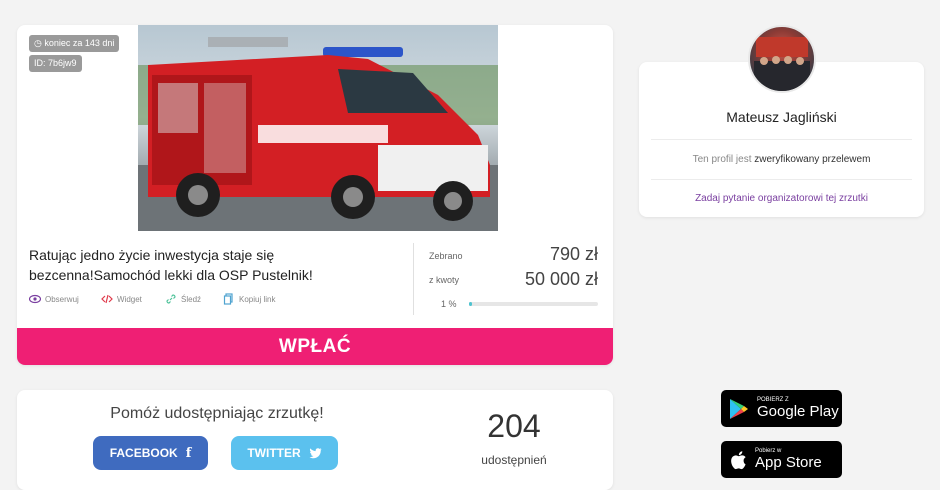 The width and height of the screenshot is (940, 490). I want to click on share-title: Pomóż udostępniając zrzutkę!, so click(217, 413).